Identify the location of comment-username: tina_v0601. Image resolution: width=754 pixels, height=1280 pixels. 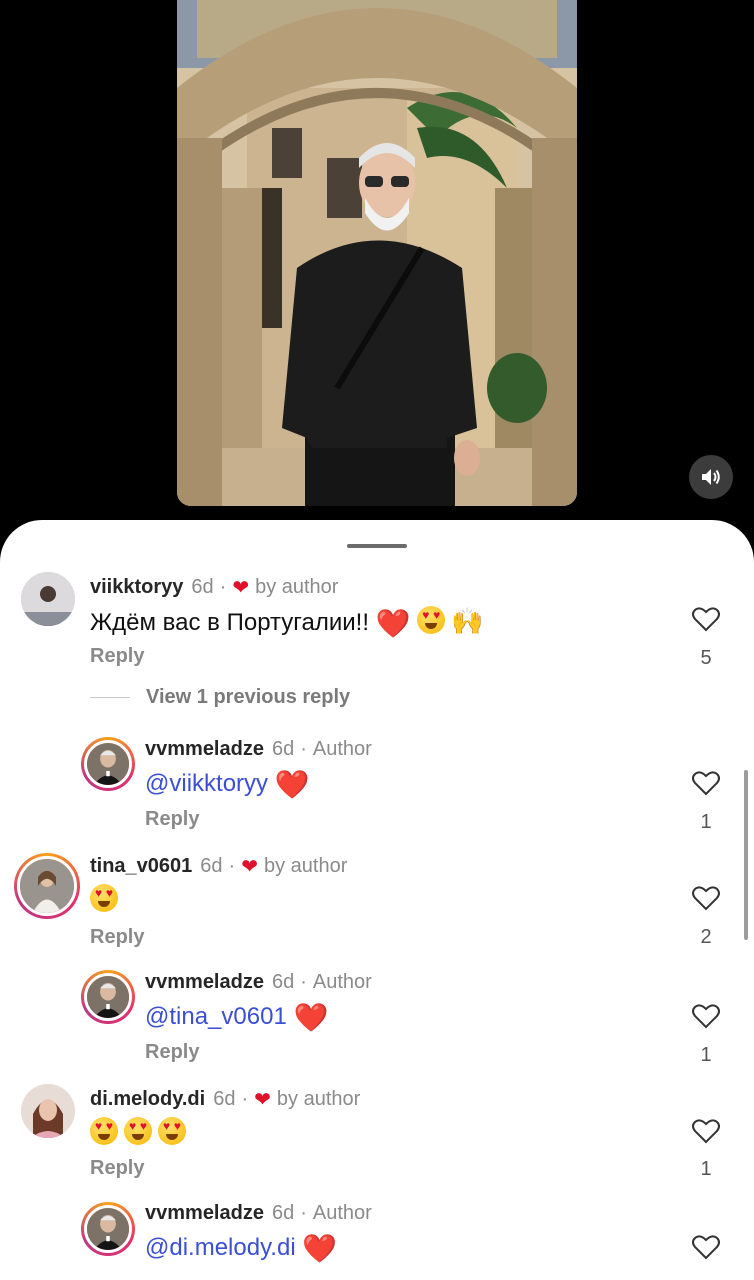
(141, 866).